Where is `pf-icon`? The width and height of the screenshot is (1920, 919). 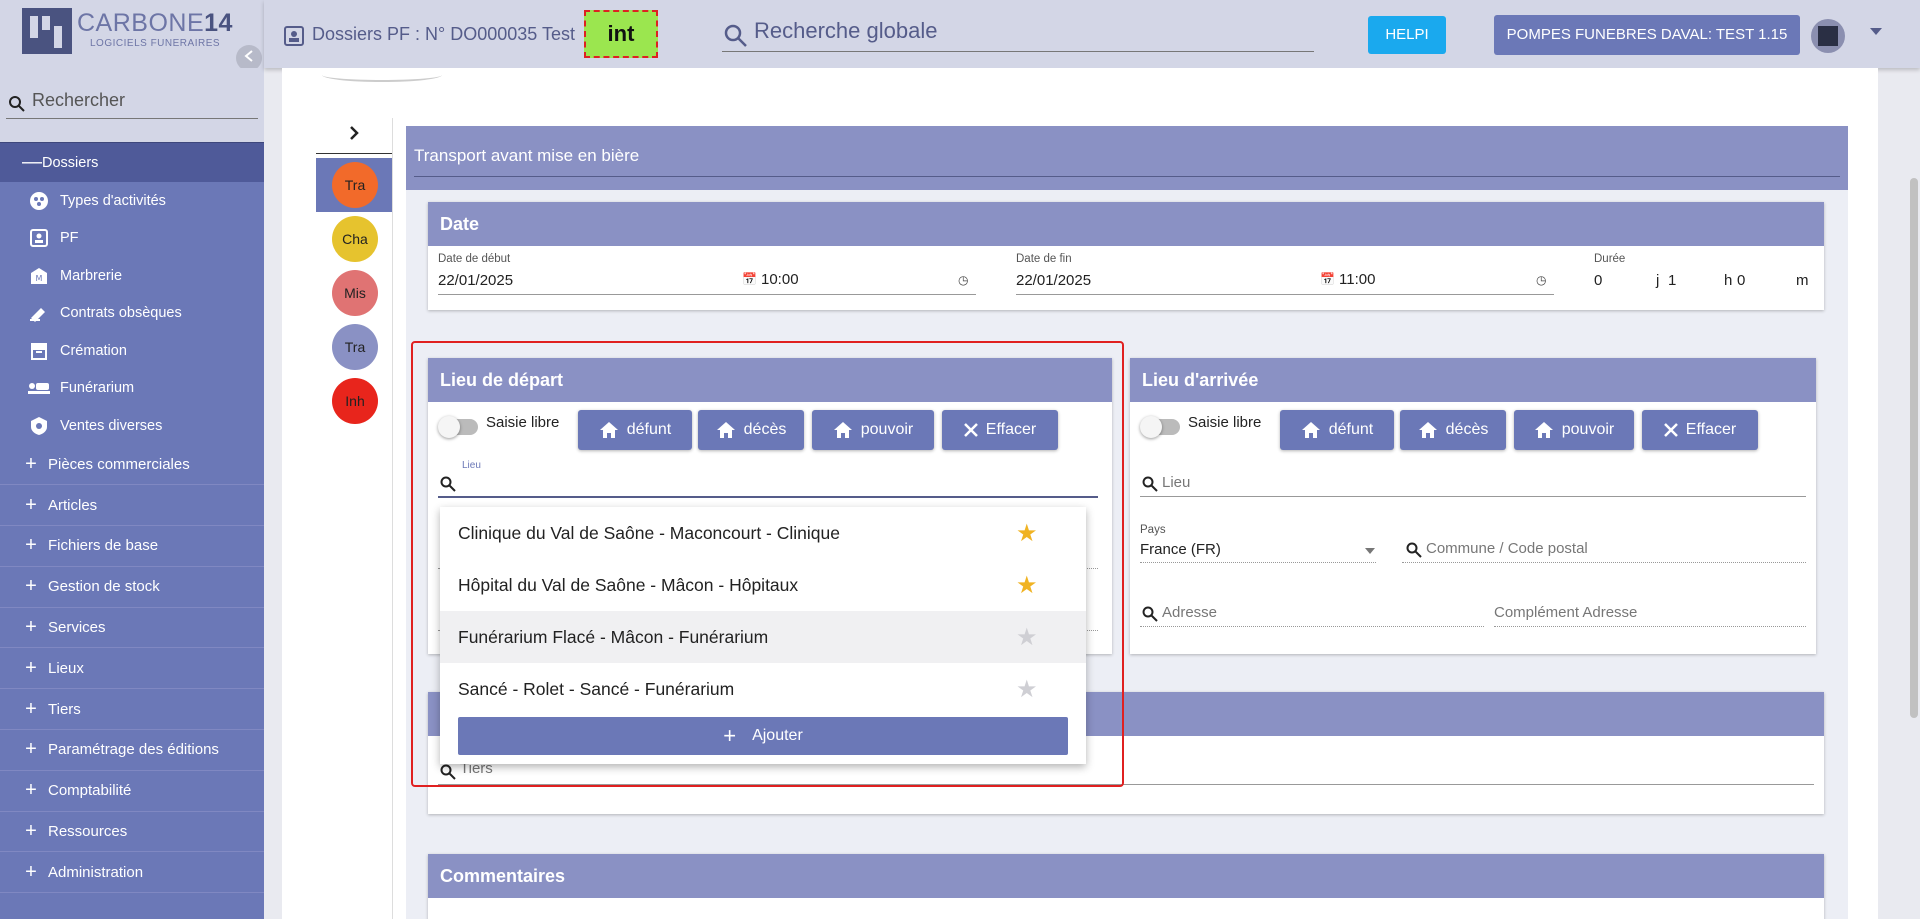 pf-icon is located at coordinates (39, 238).